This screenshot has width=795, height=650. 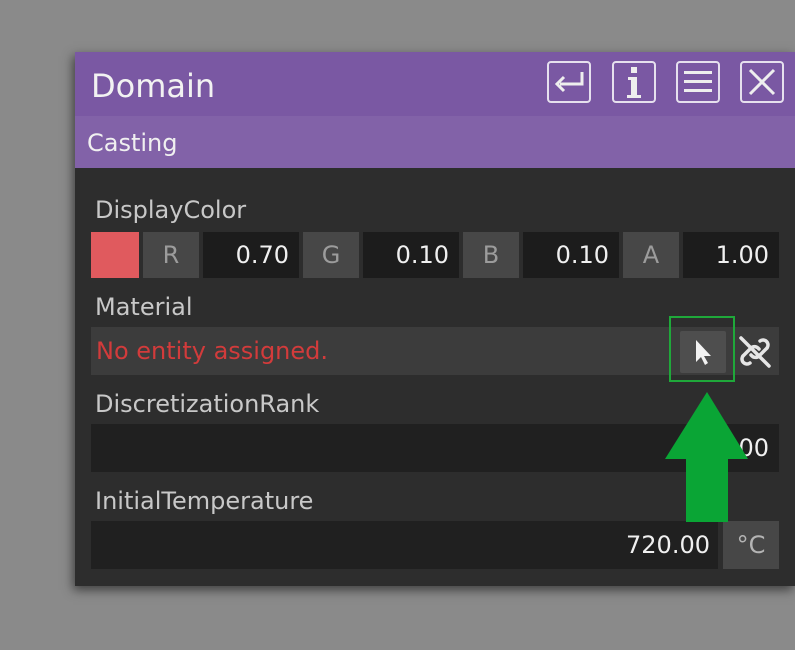 I want to click on info-button, so click(x=634, y=82).